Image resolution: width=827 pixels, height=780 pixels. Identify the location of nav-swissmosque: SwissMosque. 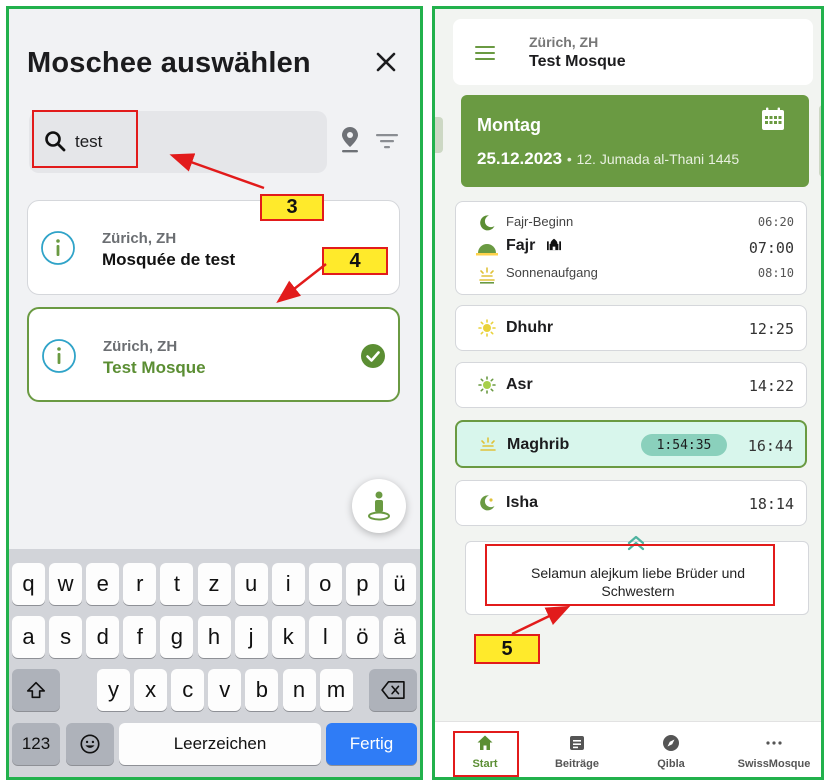
(774, 749).